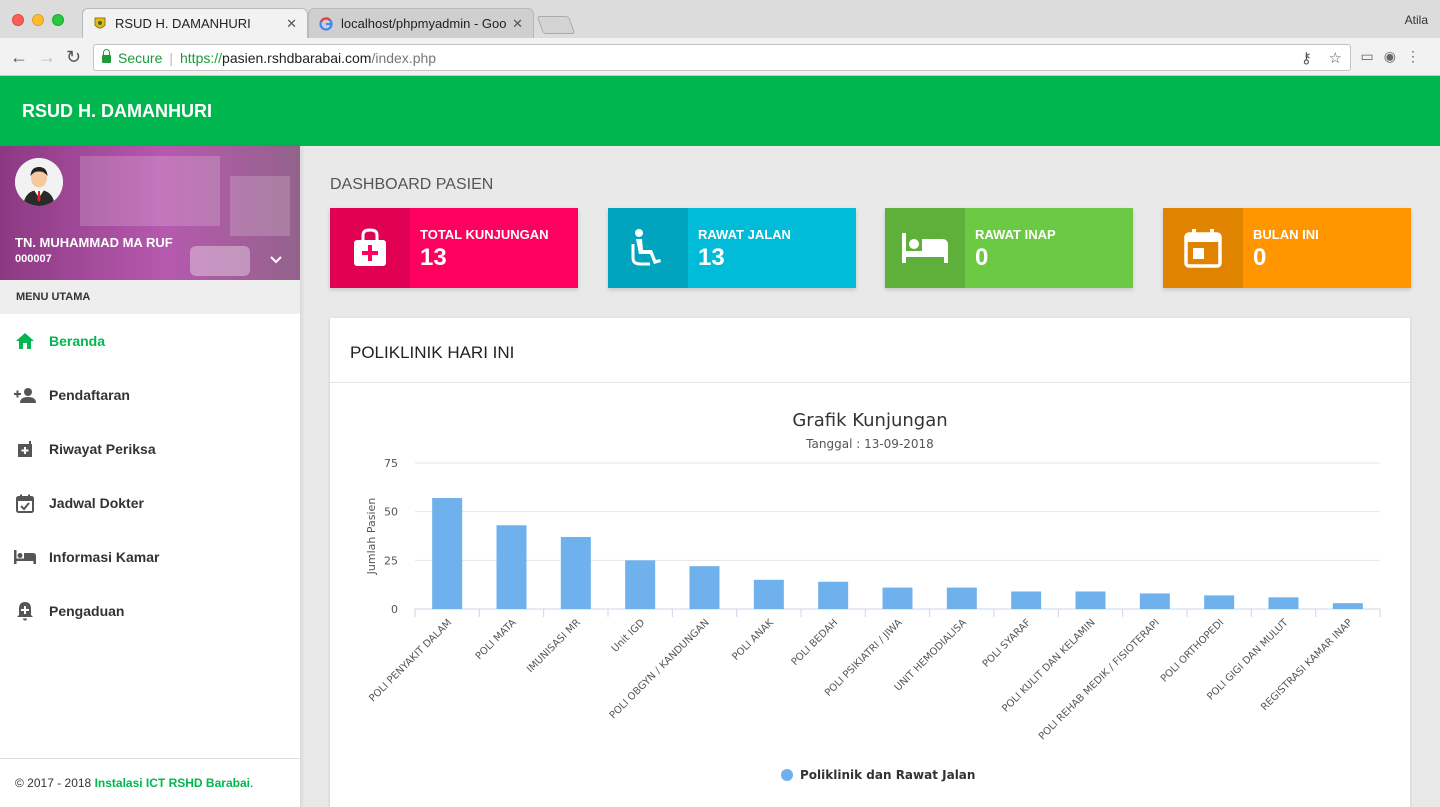  Describe the element at coordinates (1203, 248) in the screenshot. I see `calendar-icon` at that location.